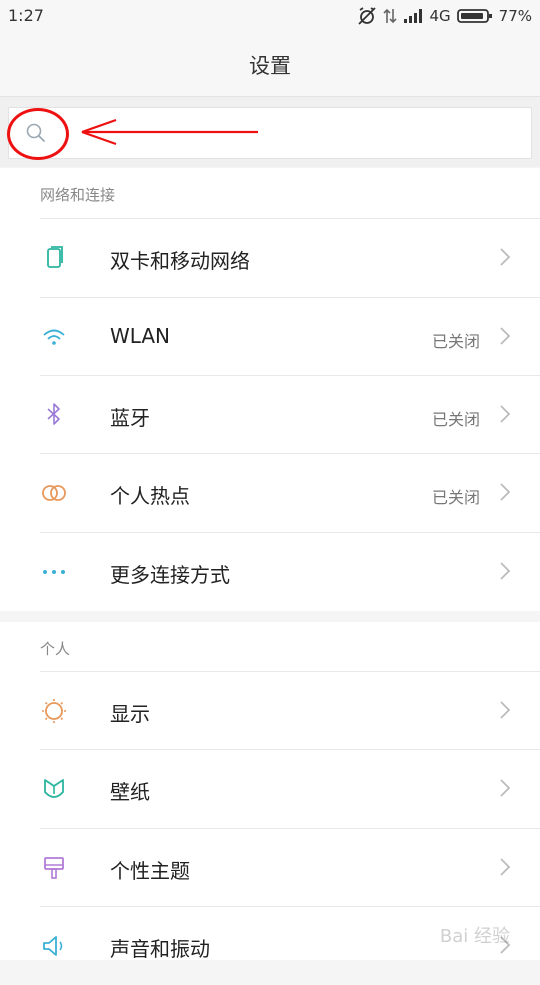 Image resolution: width=540 pixels, height=985 pixels. I want to click on battery-icon, so click(474, 16).